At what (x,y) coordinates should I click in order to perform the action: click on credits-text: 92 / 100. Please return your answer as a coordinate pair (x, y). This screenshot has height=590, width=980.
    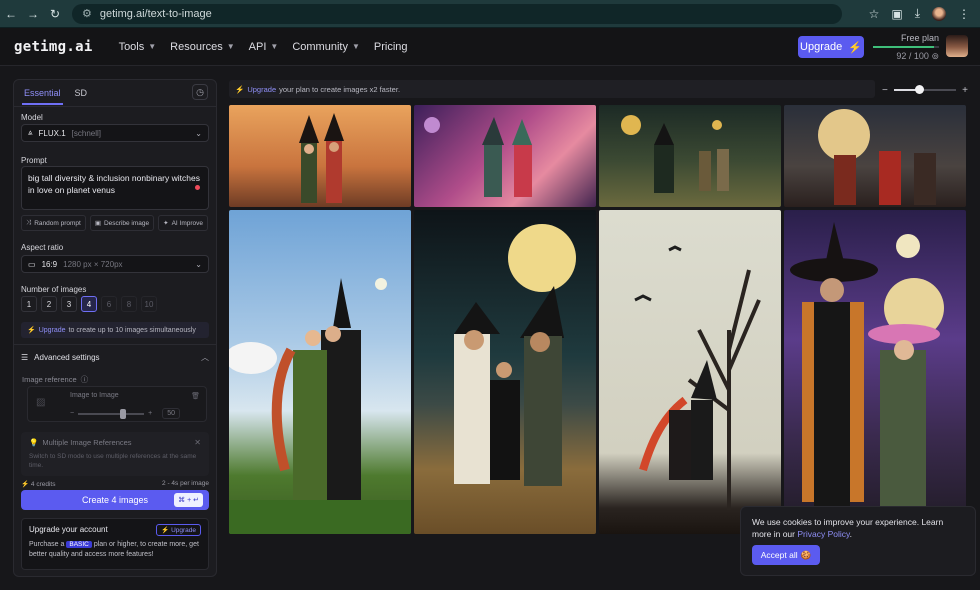
    Looking at the image, I should click on (912, 56).